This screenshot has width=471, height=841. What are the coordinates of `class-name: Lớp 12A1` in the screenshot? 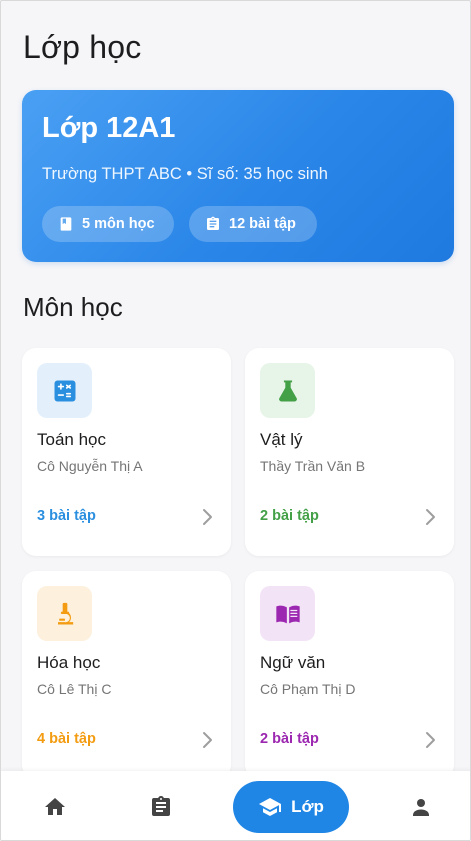 It's located at (109, 128).